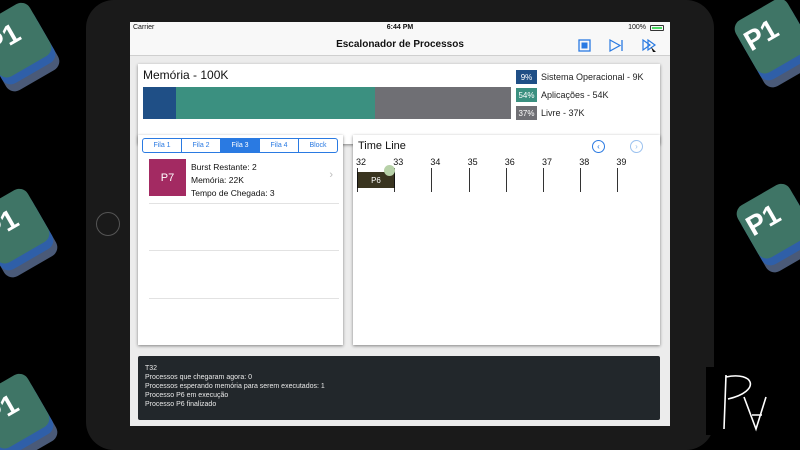  Describe the element at coordinates (382, 146) in the screenshot. I see `timeline-title: Time Line` at that location.